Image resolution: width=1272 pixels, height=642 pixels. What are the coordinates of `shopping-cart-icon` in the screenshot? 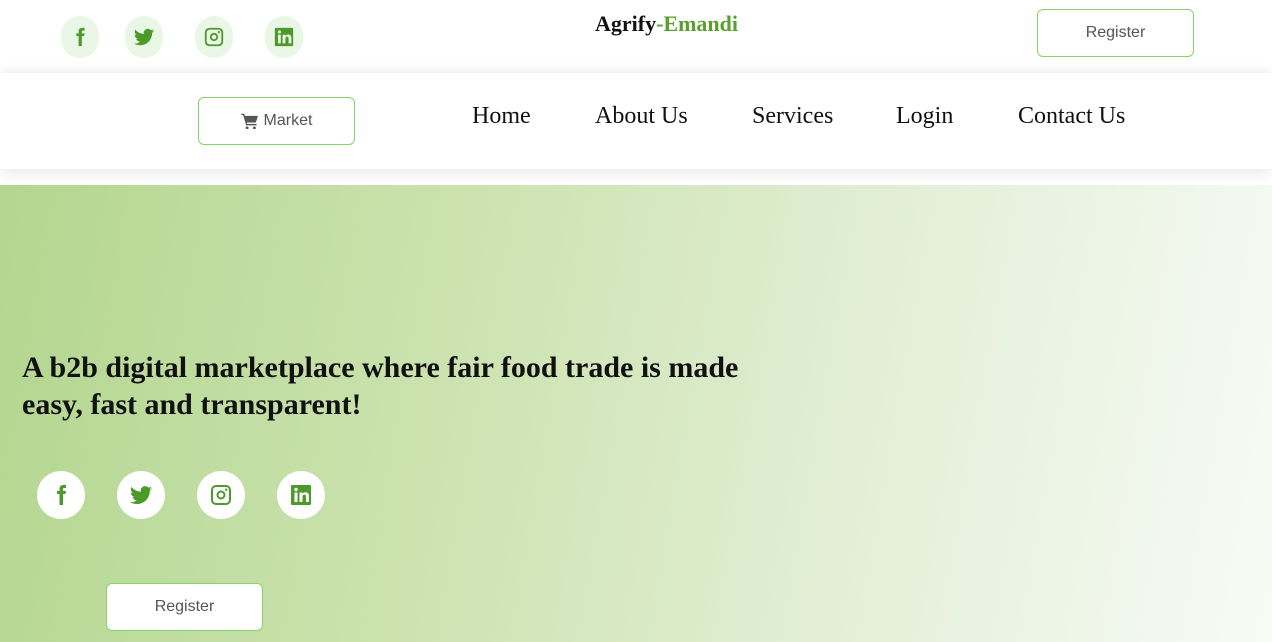 It's located at (249, 121).